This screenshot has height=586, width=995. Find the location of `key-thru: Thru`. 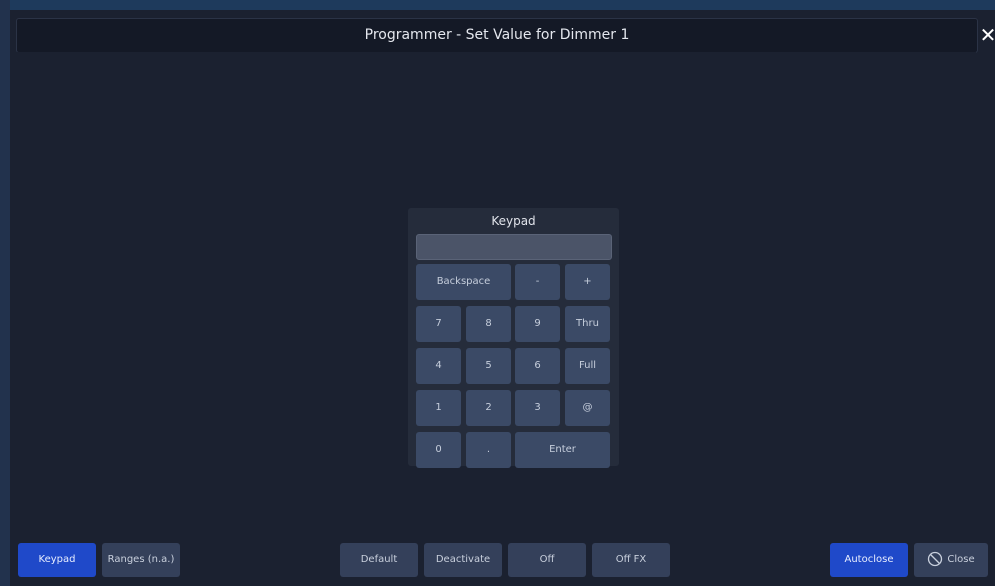

key-thru: Thru is located at coordinates (587, 324).